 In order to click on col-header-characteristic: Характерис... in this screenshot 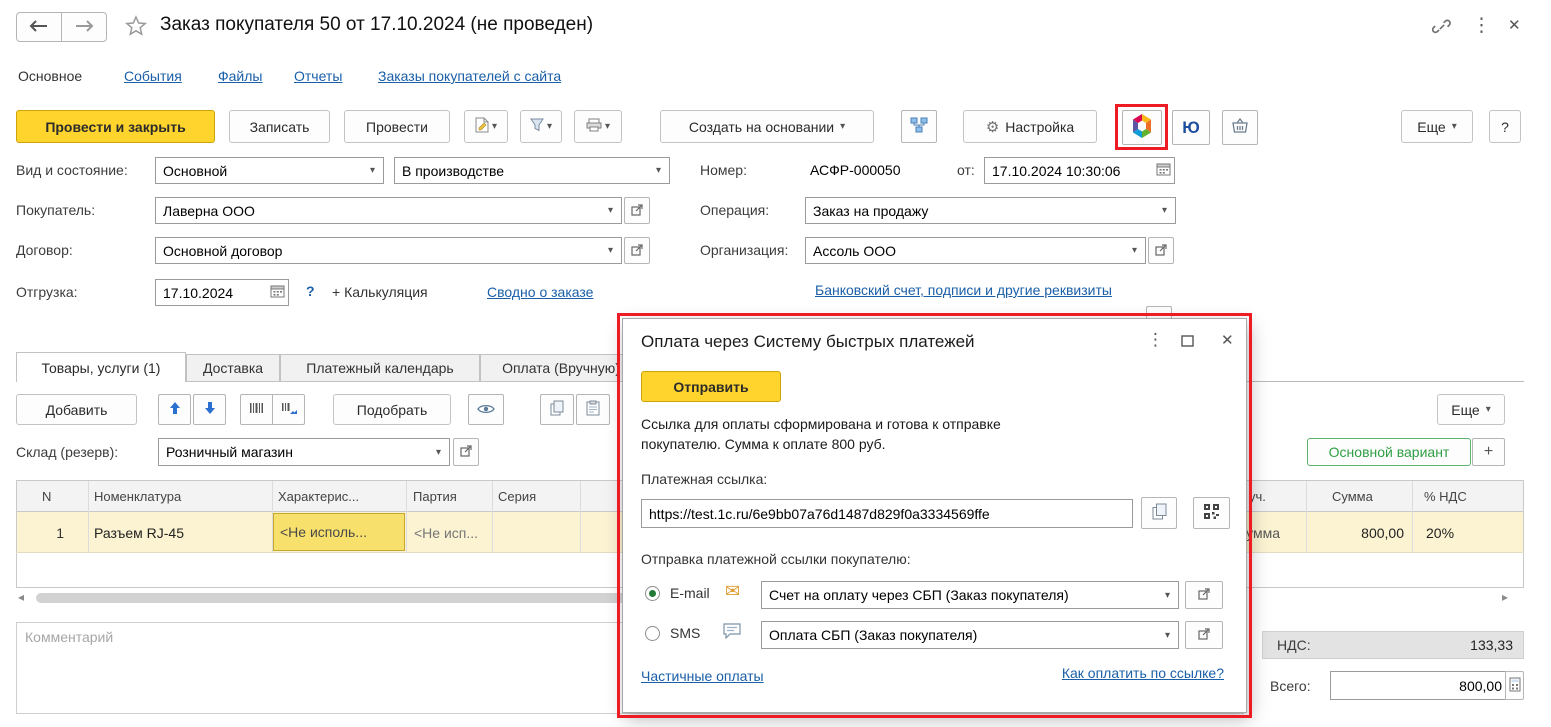, I will do `click(318, 496)`.